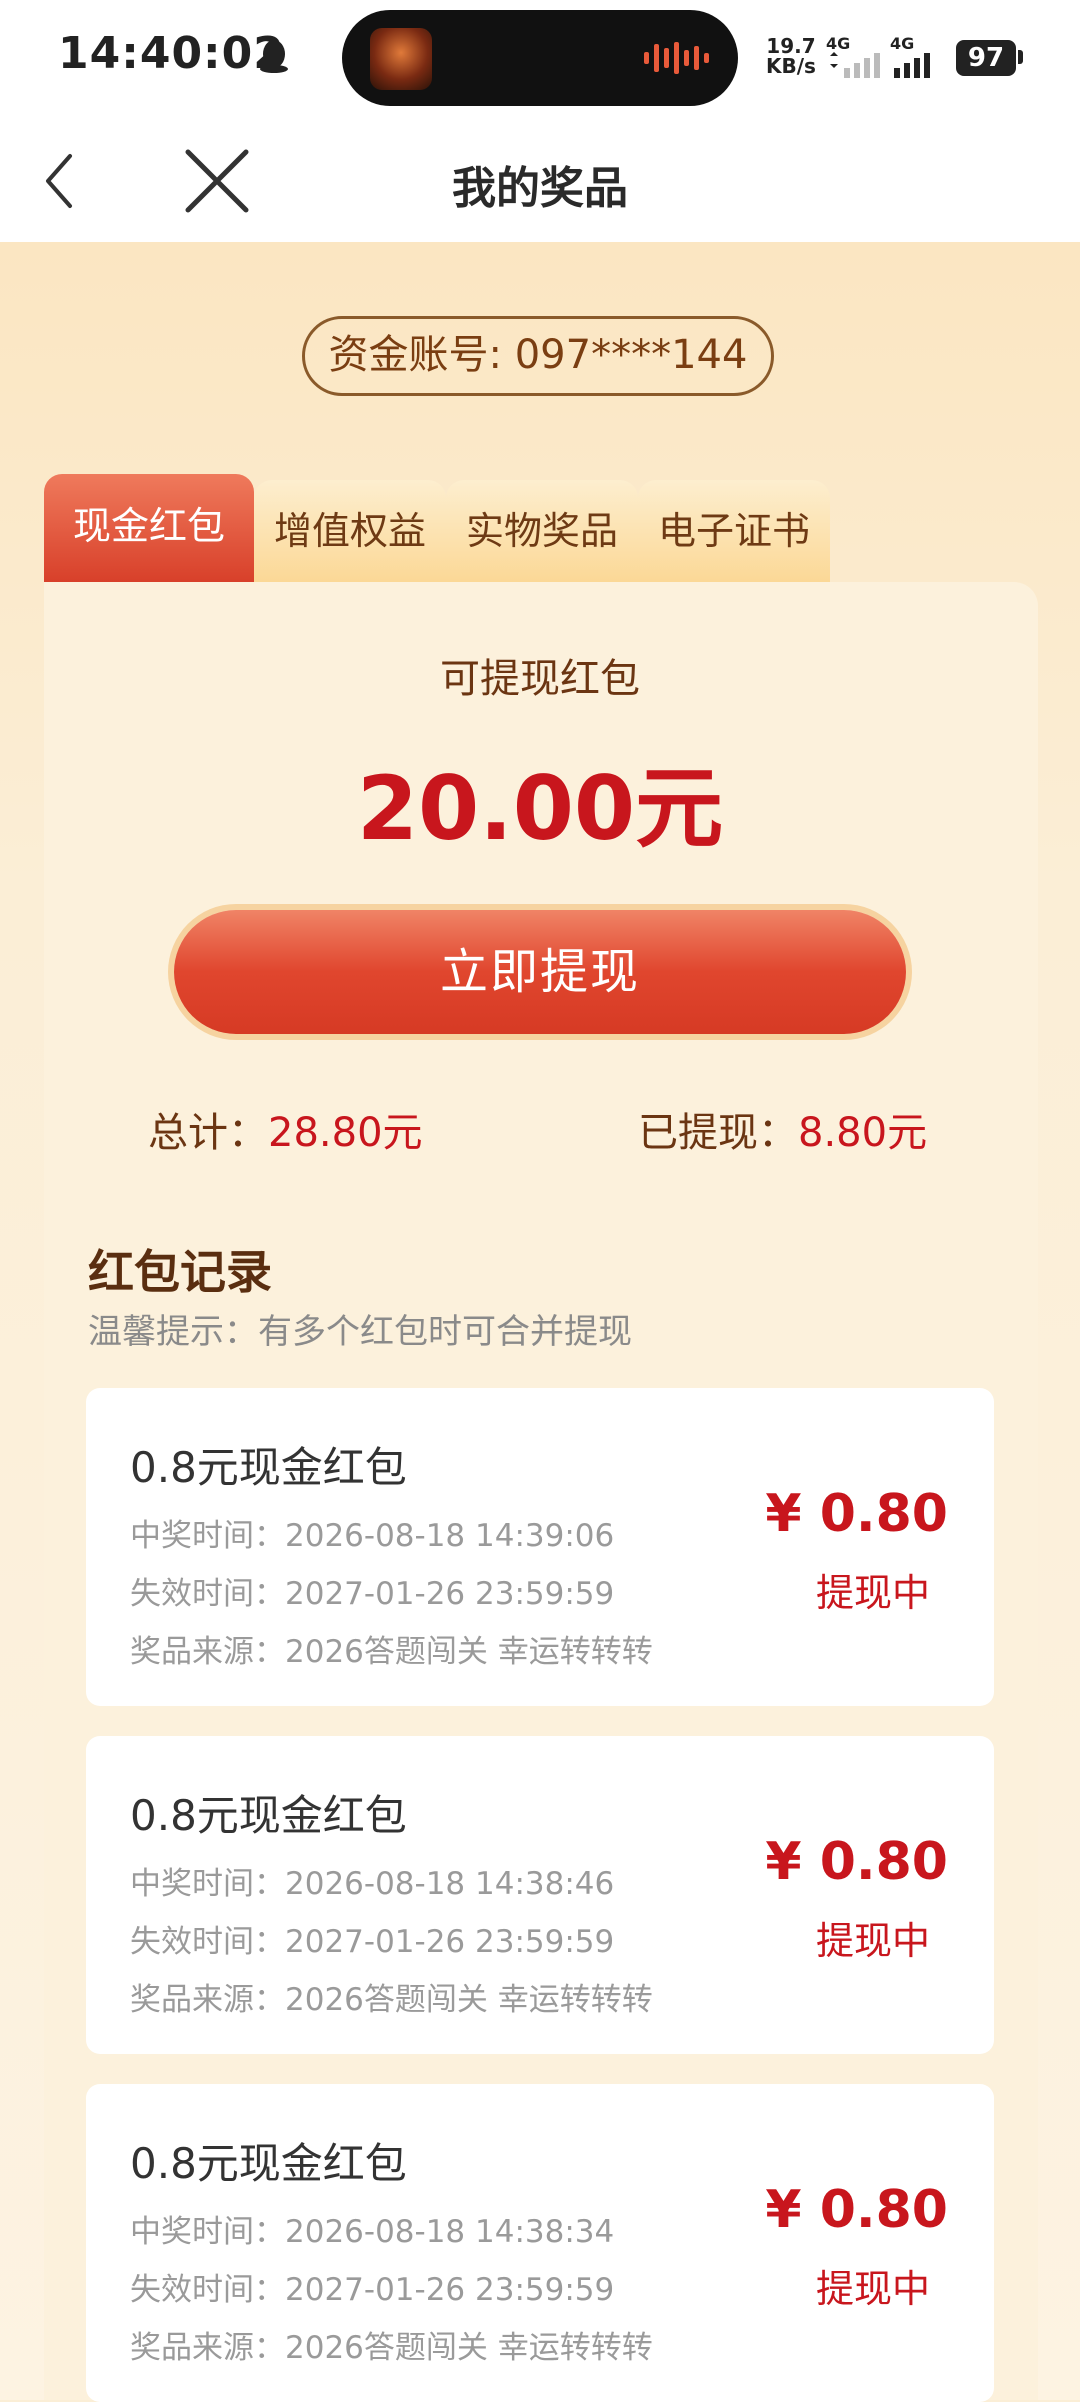 This screenshot has height=2402, width=1080. I want to click on withdrawable-amount: 20.00元, so click(540, 808).